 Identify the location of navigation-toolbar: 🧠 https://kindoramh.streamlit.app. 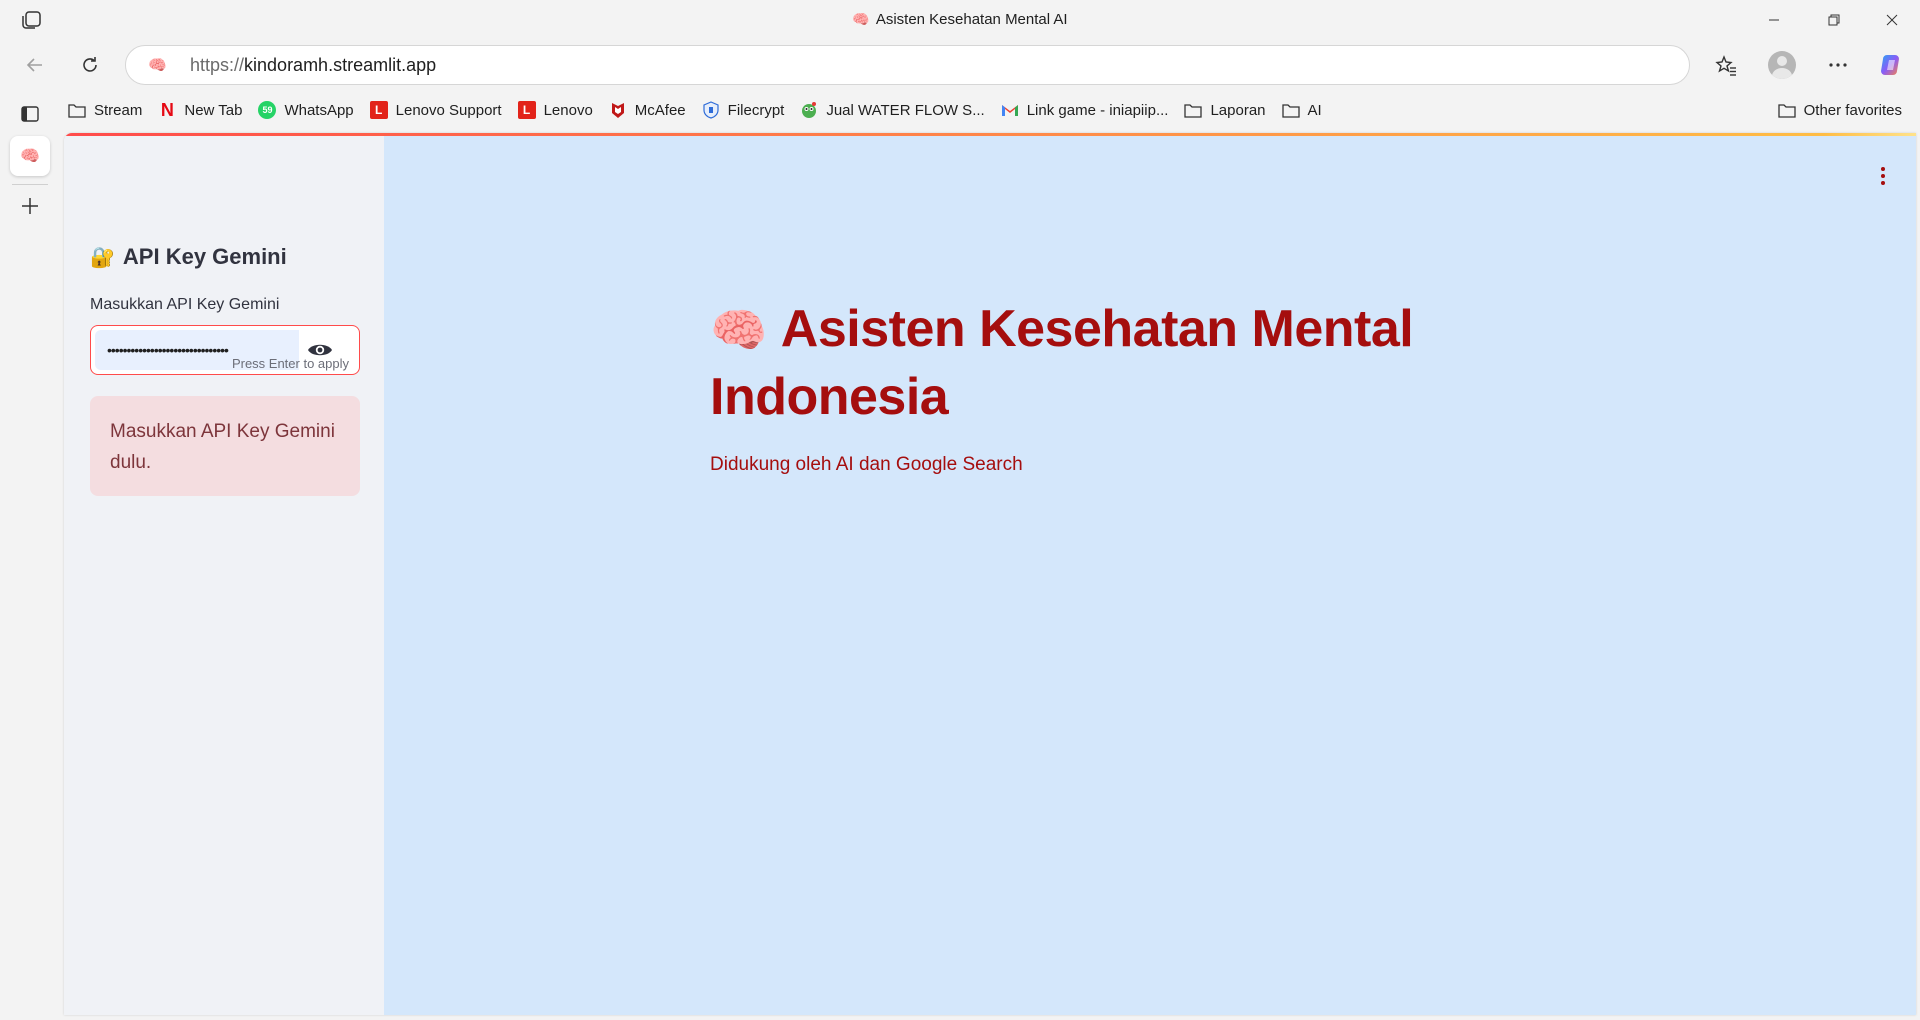
(960, 65).